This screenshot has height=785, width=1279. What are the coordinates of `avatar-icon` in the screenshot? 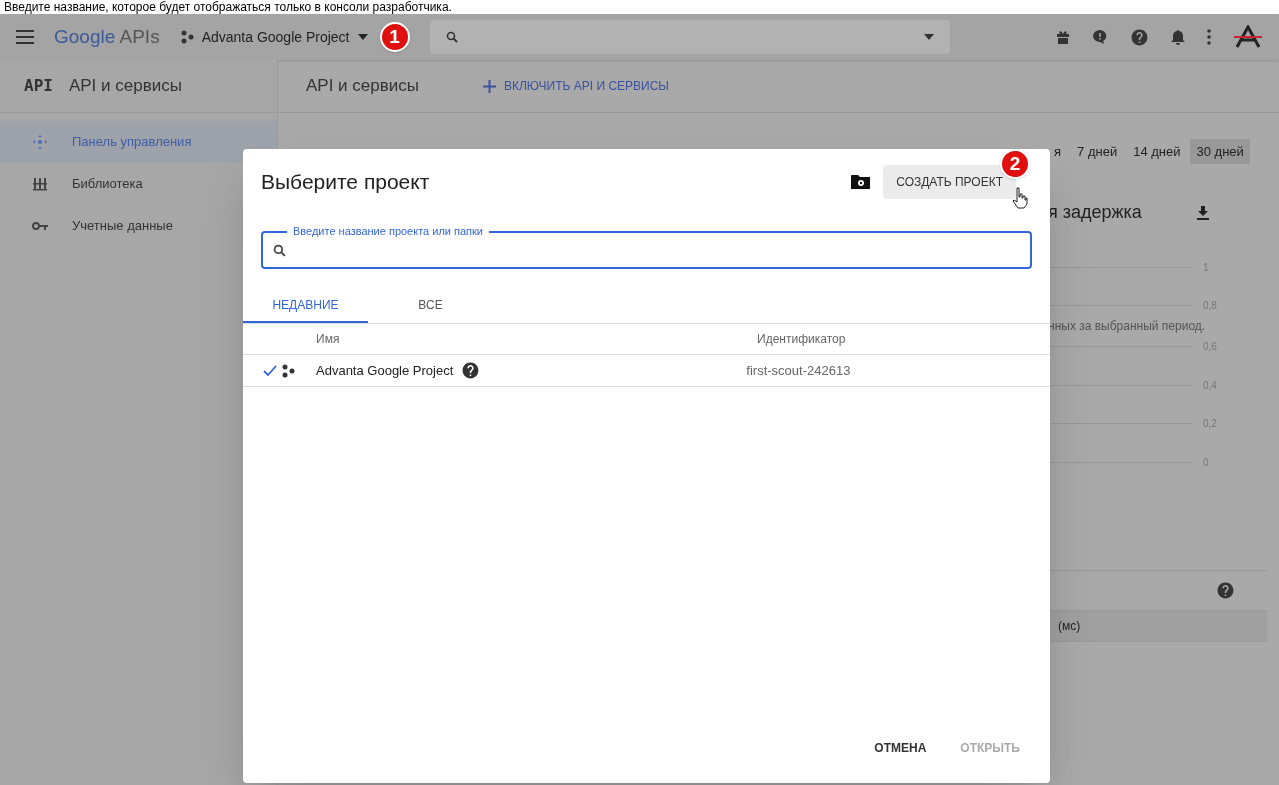 It's located at (1248, 37).